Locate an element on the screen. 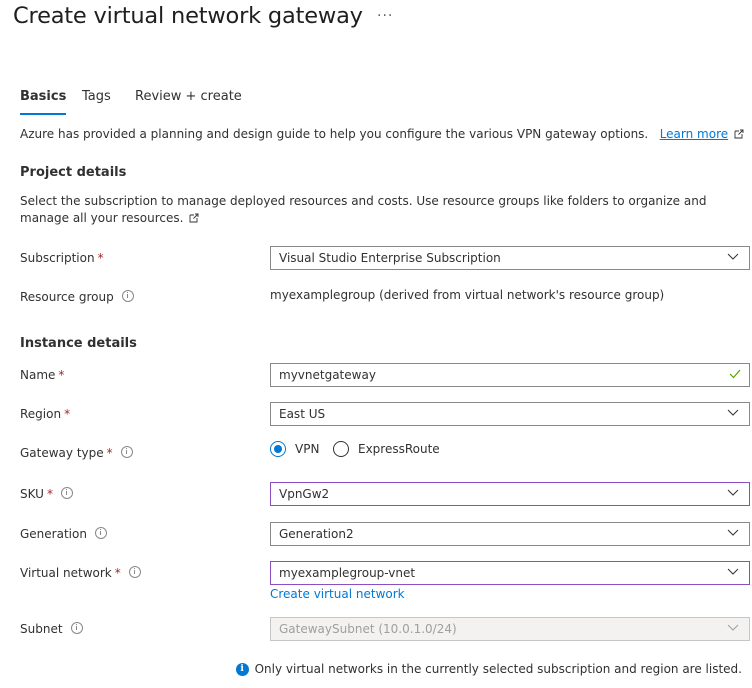 The width and height of the screenshot is (752, 688). create-virtual-network-link: Create virtual network is located at coordinates (337, 594).